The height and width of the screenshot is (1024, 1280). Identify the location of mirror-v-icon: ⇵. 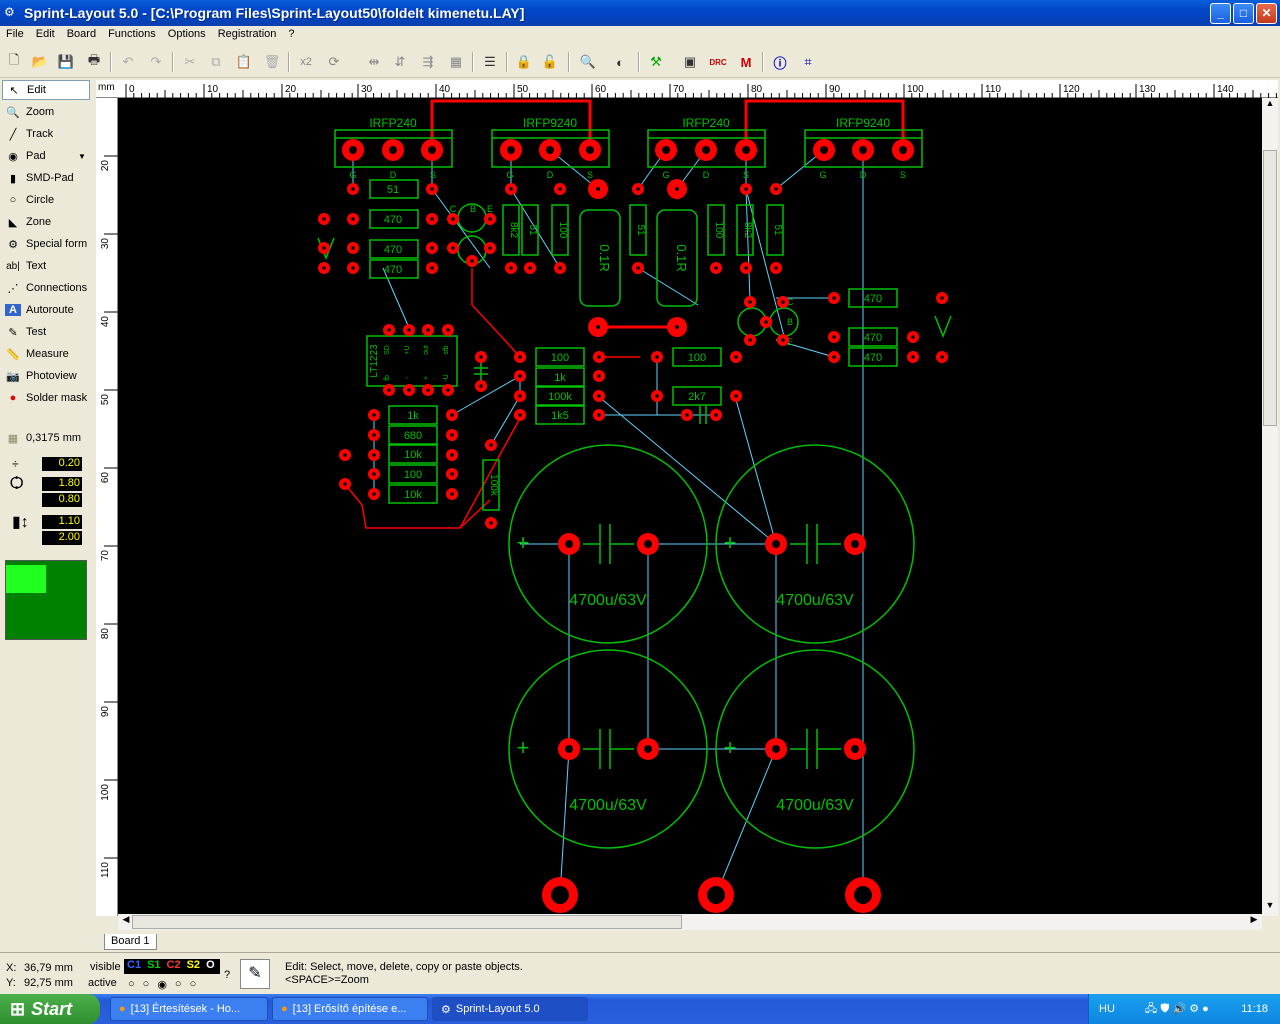
(400, 62).